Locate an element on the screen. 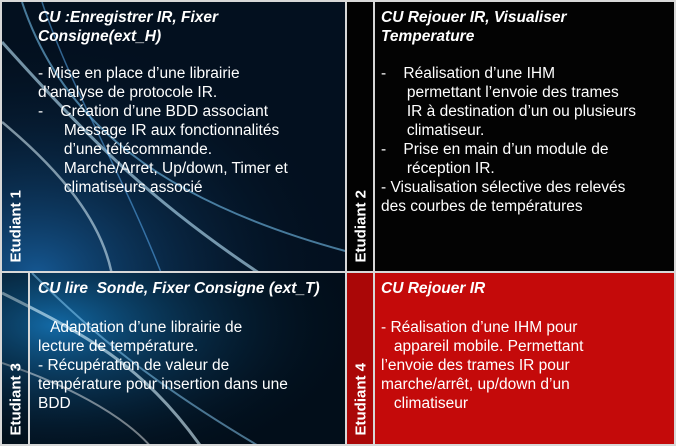  task-line: lecture de température. is located at coordinates (118, 346).